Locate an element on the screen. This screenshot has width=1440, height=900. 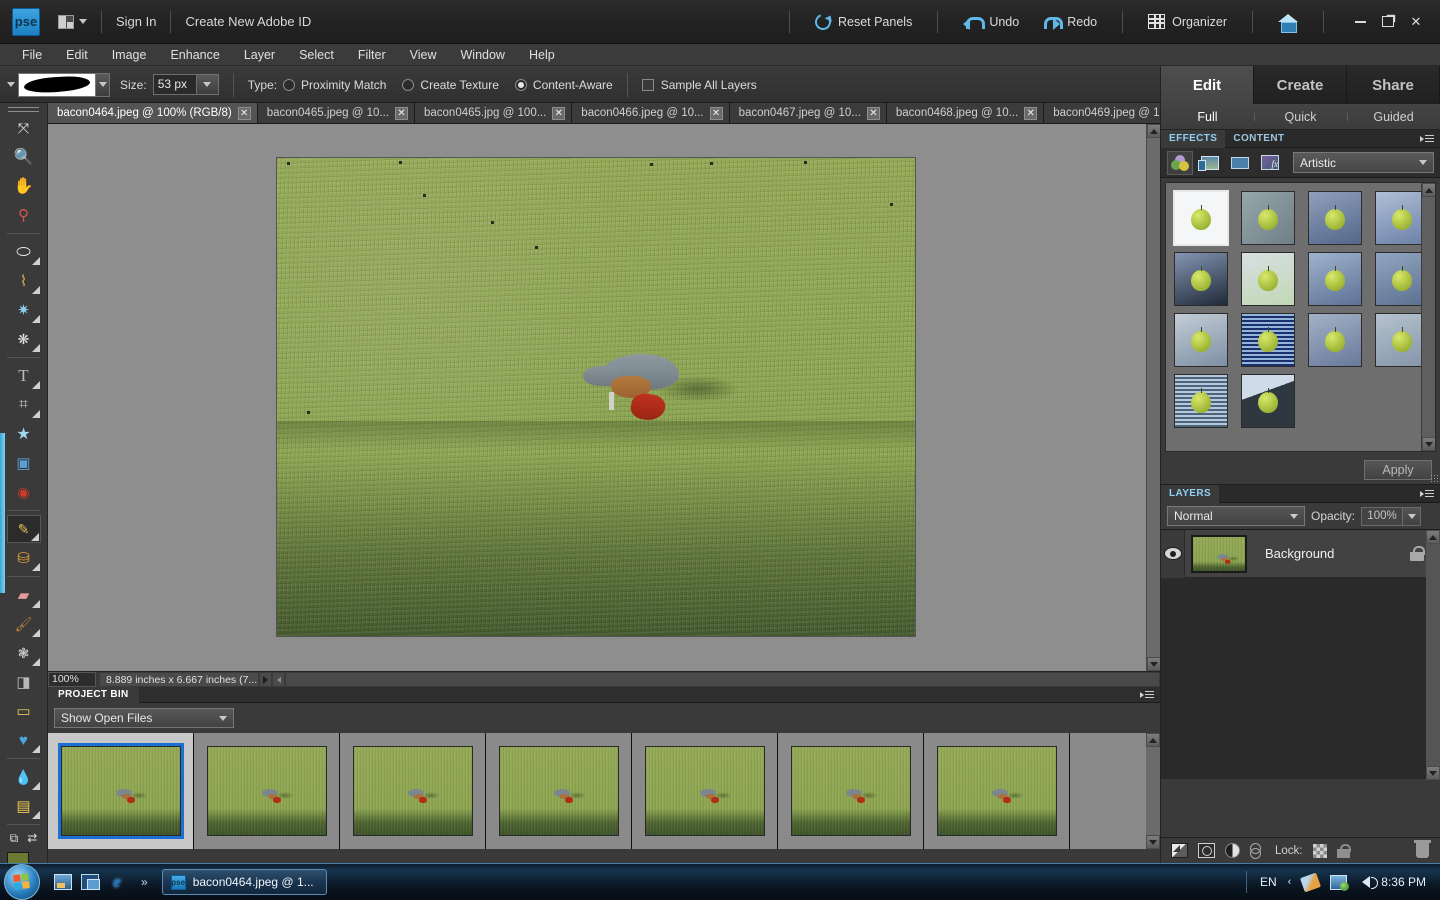
tool-magic-wand: ✷ is located at coordinates (24, 310).